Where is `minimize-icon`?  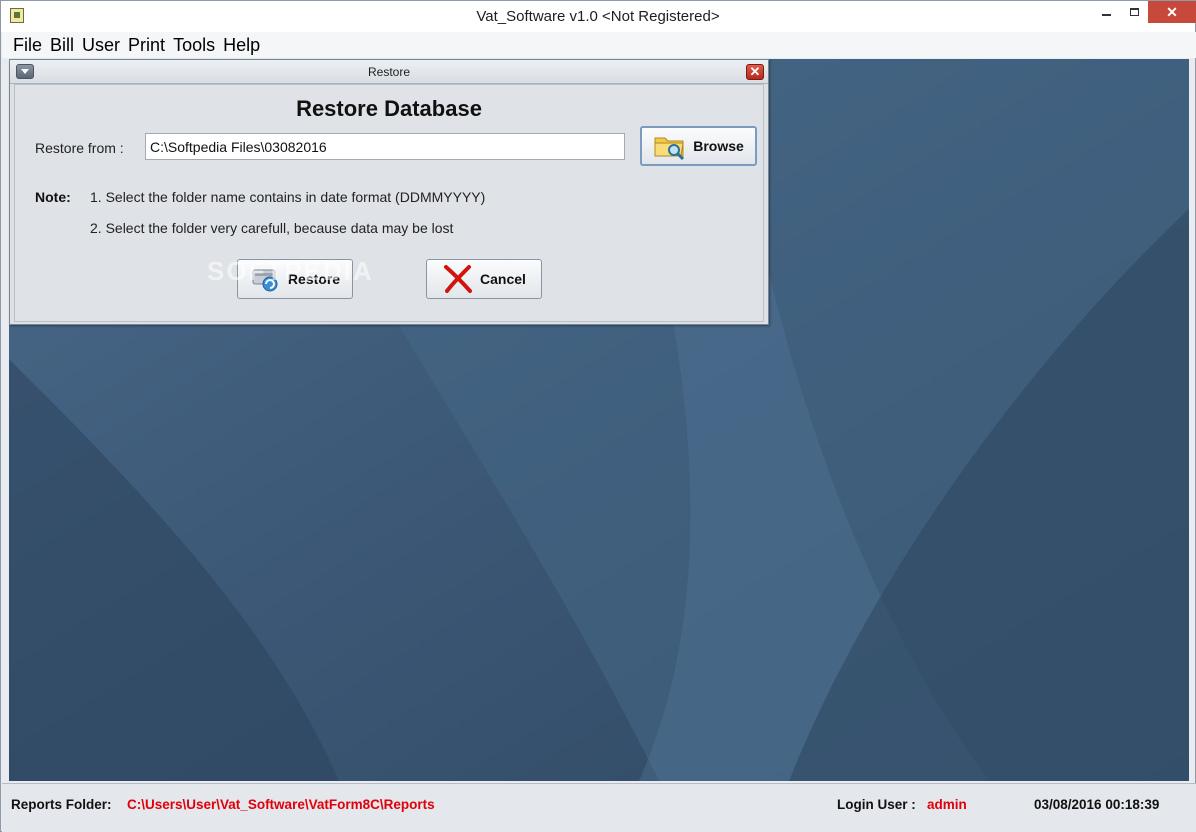
minimize-icon is located at coordinates (1106, 15).